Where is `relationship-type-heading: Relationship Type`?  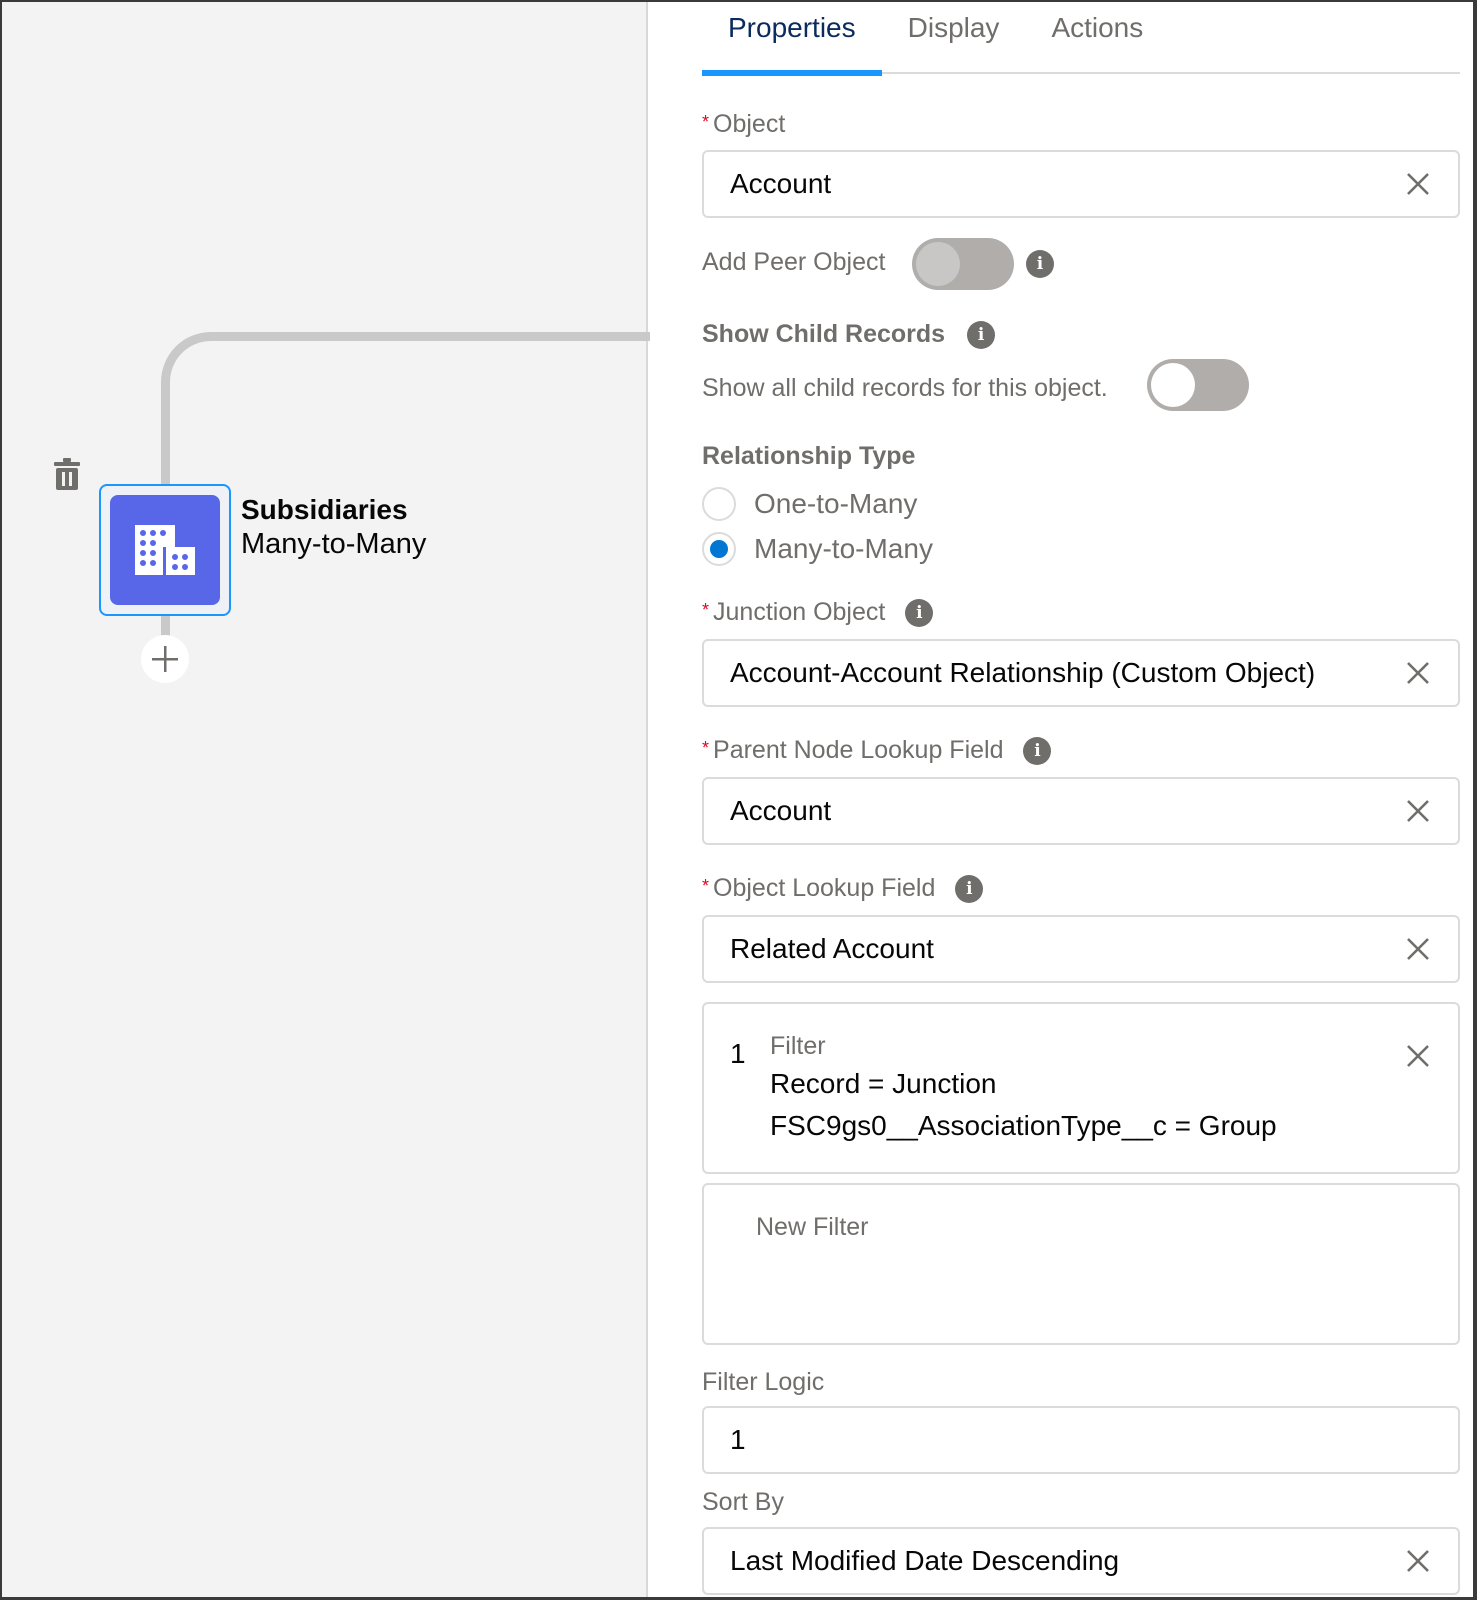
relationship-type-heading: Relationship Type is located at coordinates (809, 456).